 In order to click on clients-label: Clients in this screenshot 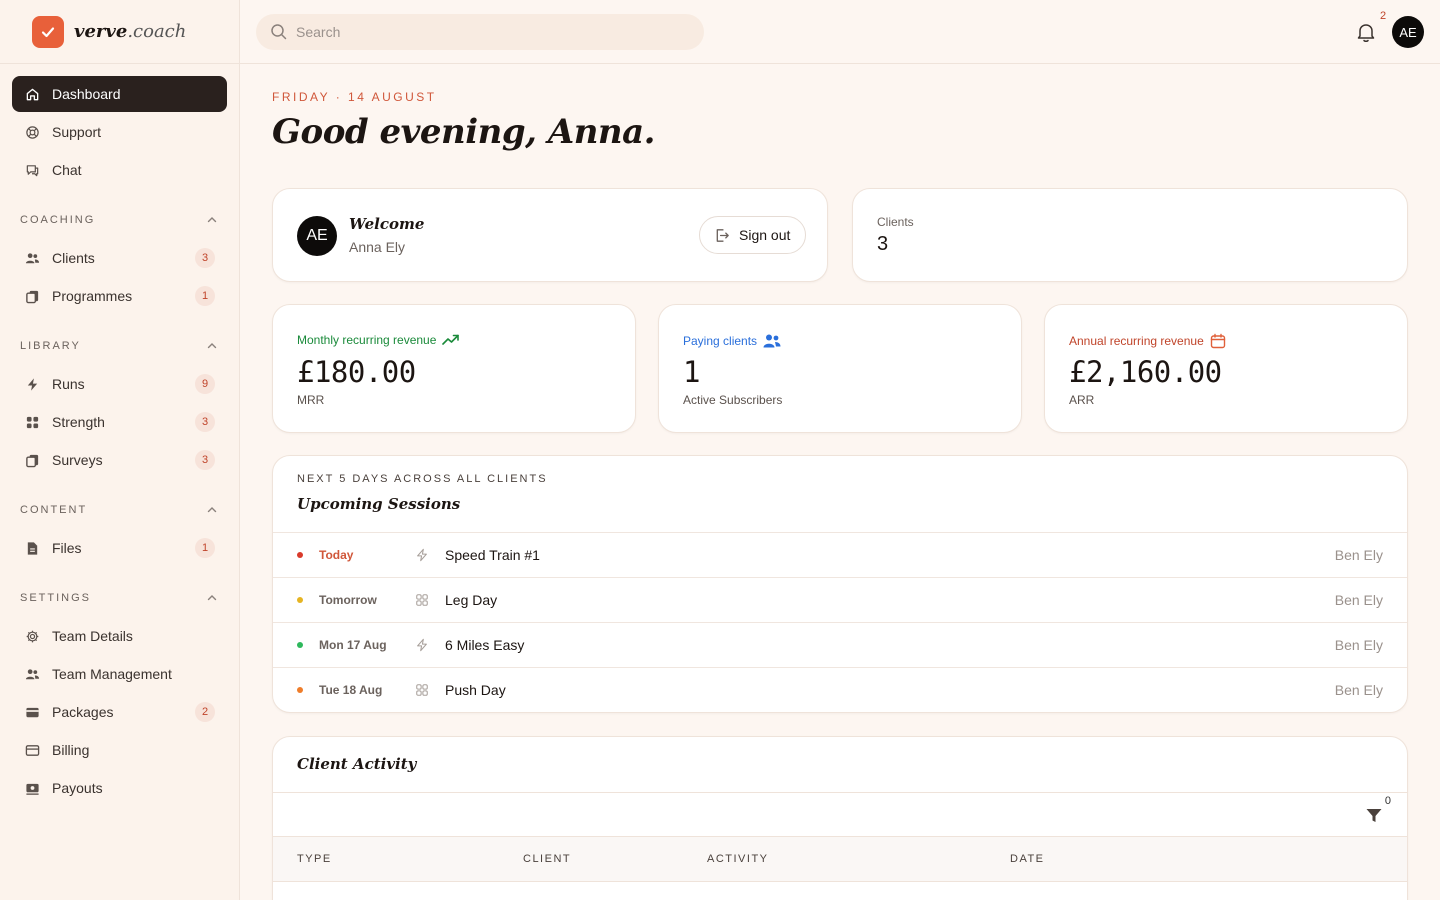, I will do `click(895, 222)`.